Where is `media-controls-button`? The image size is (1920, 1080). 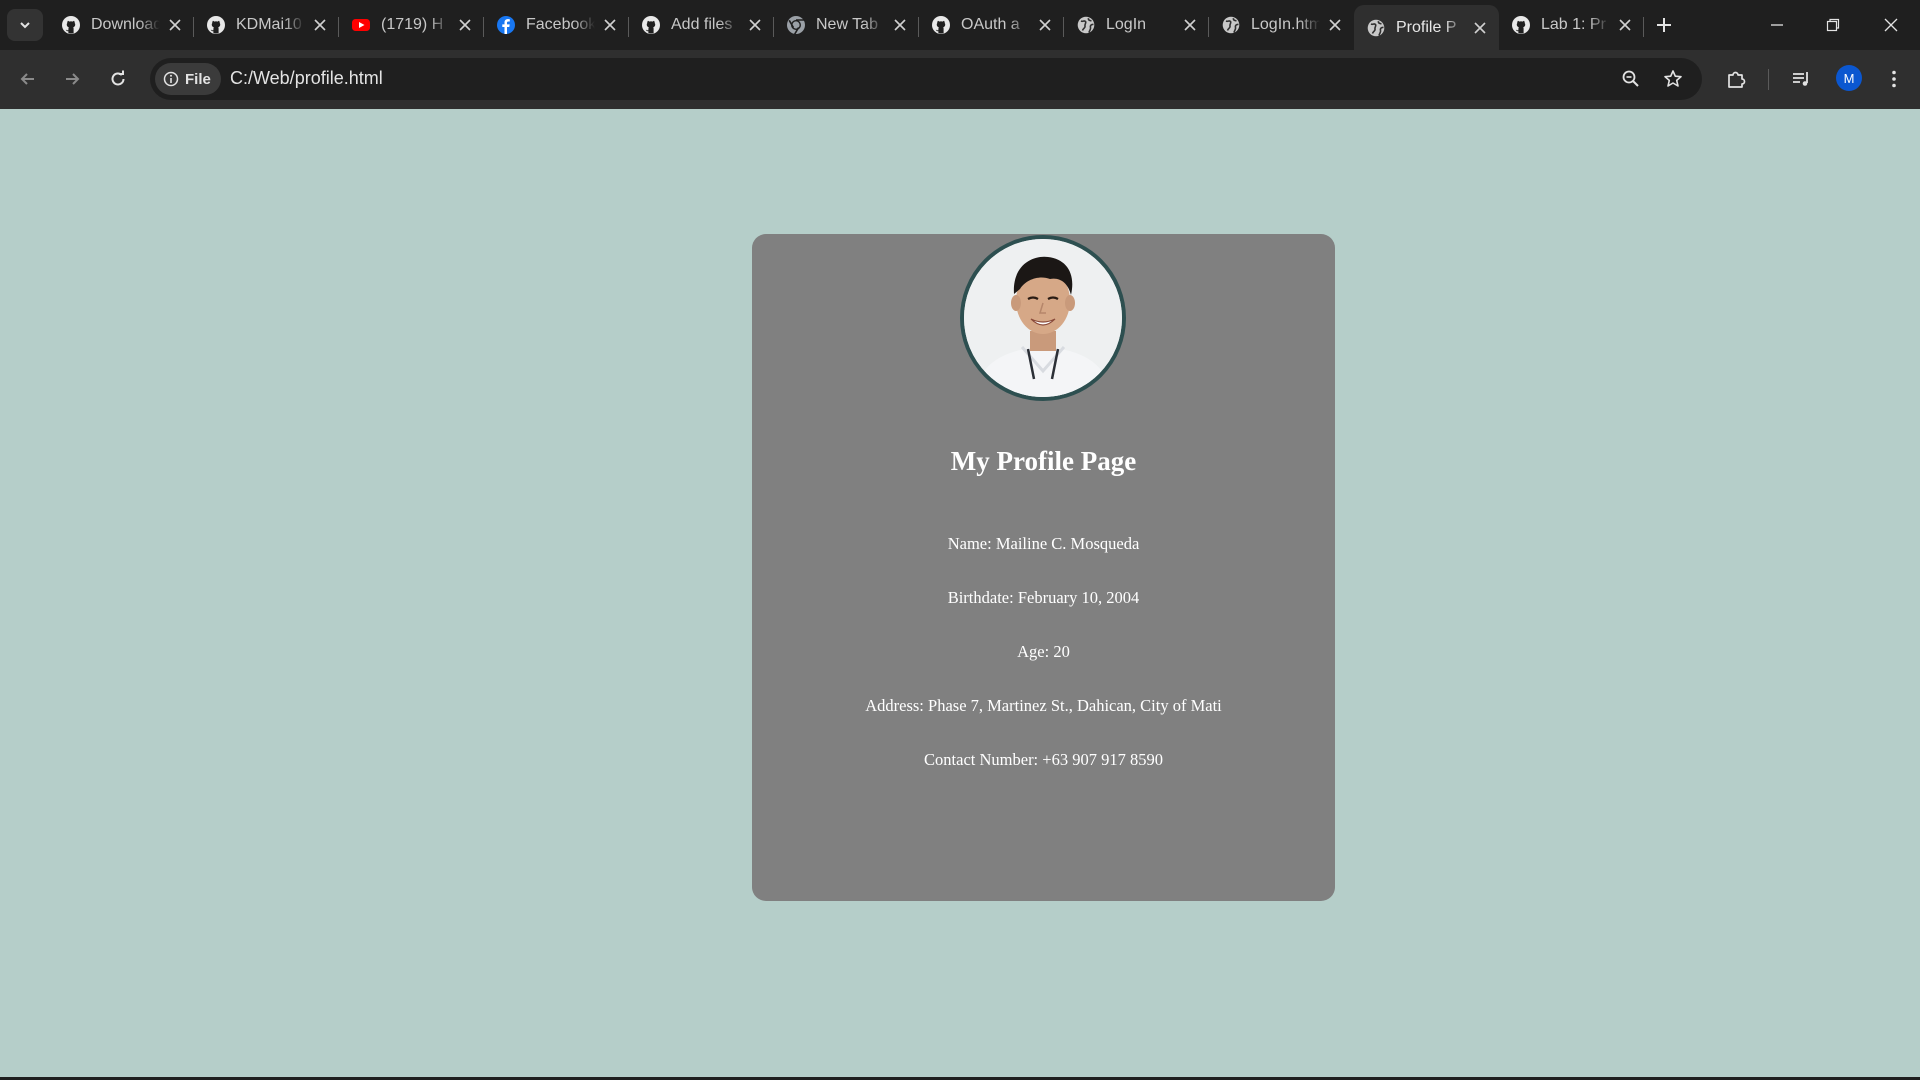 media-controls-button is located at coordinates (1801, 79).